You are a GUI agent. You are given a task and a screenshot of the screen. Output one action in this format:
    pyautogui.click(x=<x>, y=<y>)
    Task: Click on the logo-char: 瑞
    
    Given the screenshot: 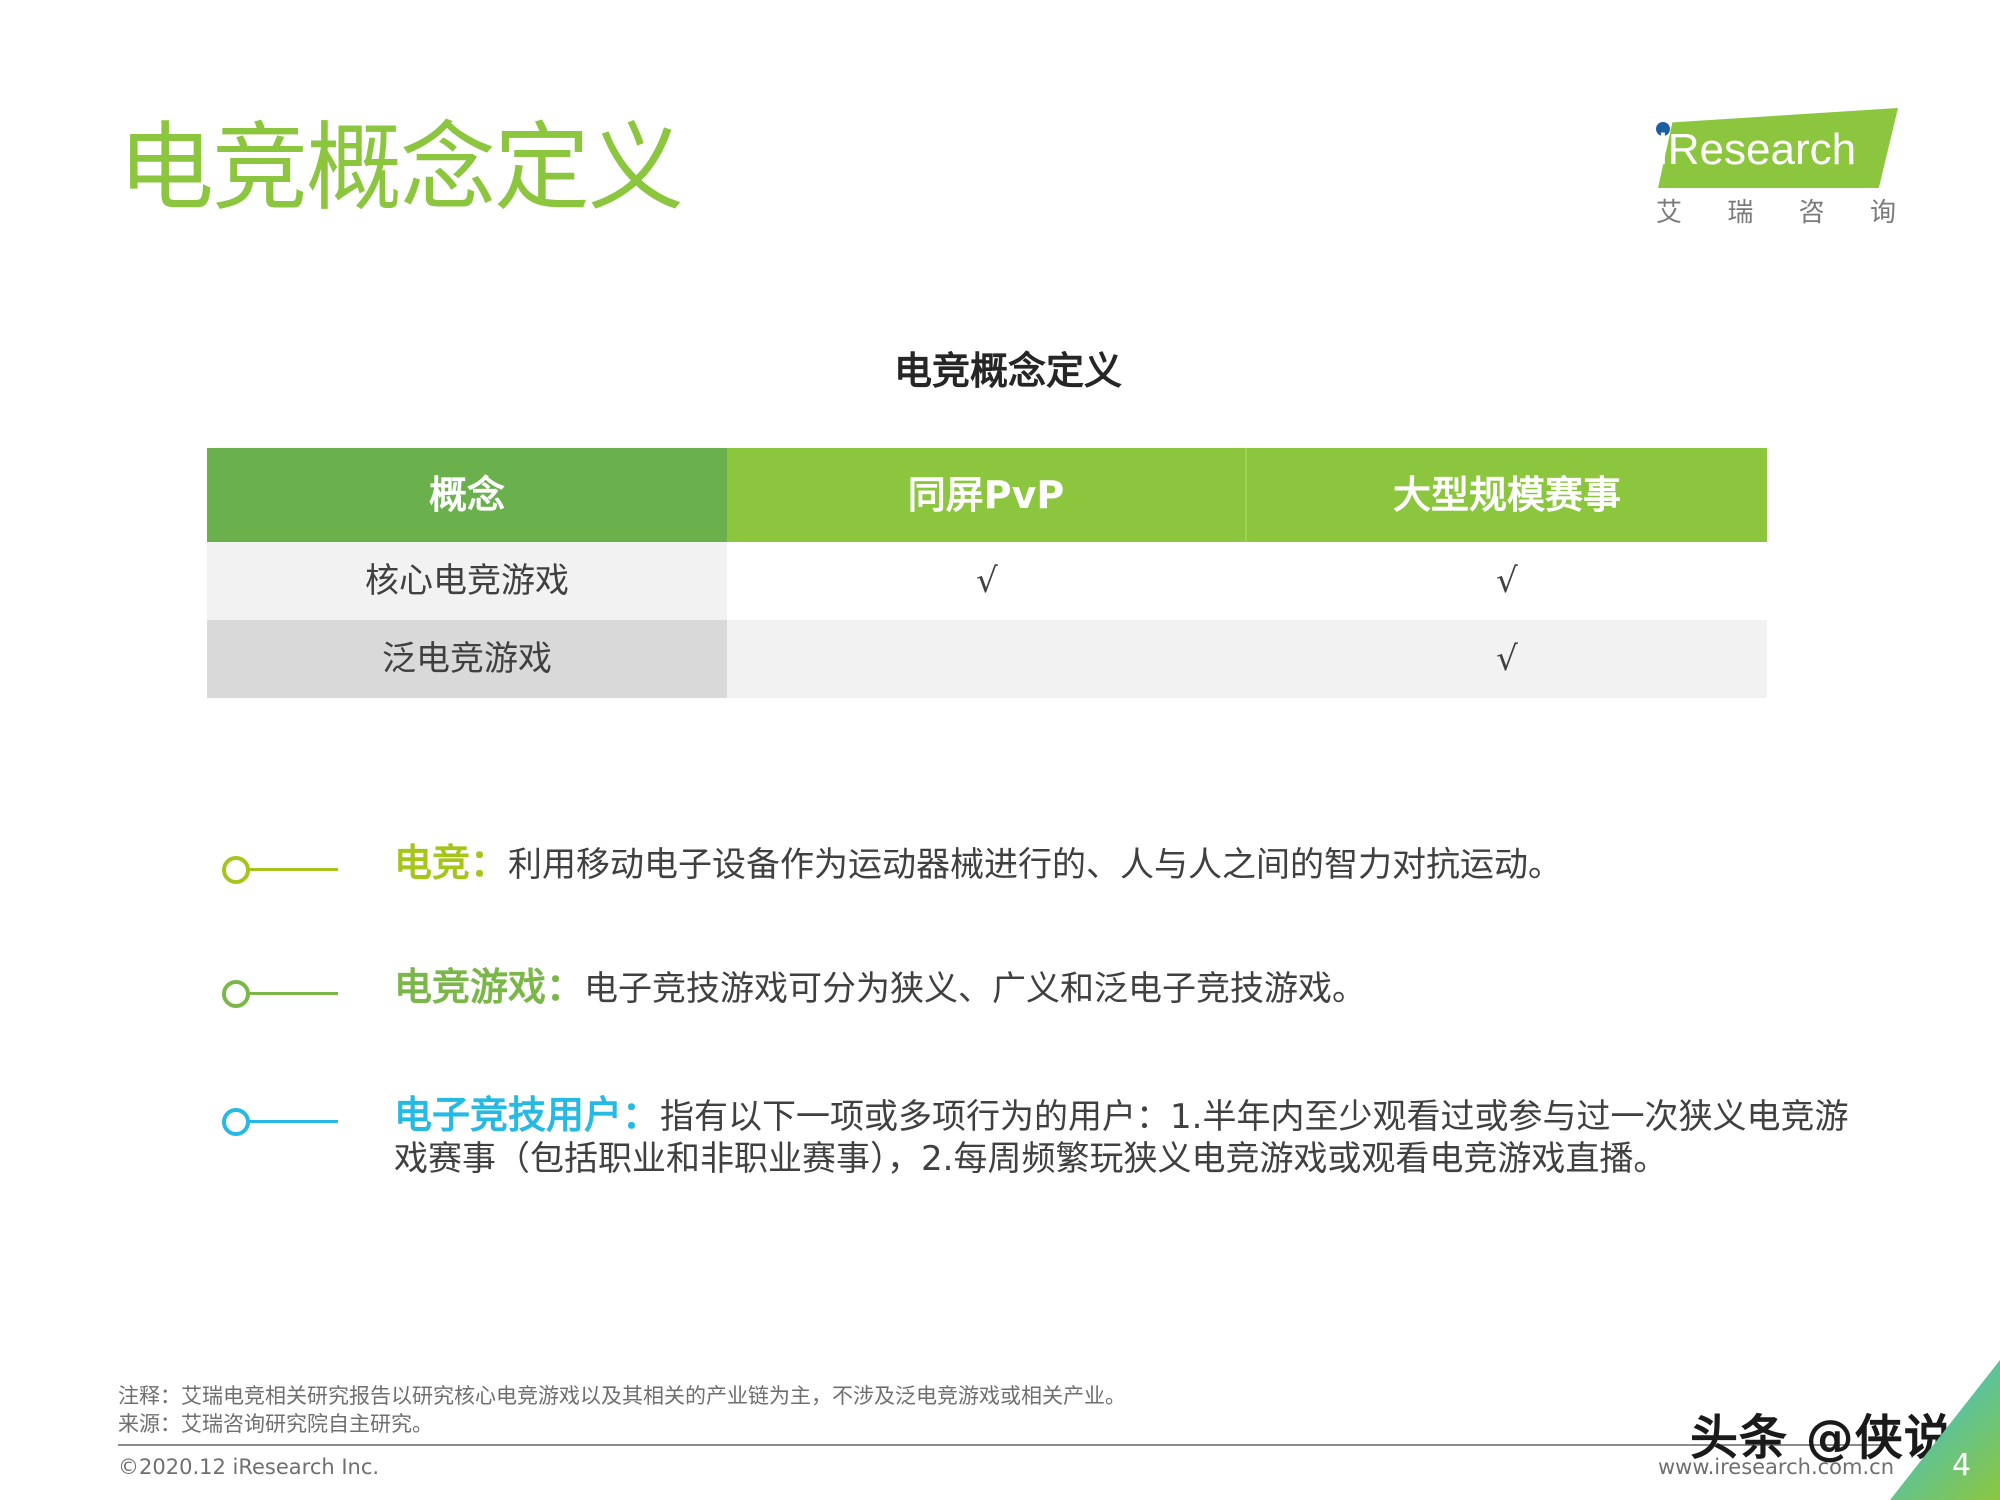 What is the action you would take?
    pyautogui.click(x=1740, y=213)
    